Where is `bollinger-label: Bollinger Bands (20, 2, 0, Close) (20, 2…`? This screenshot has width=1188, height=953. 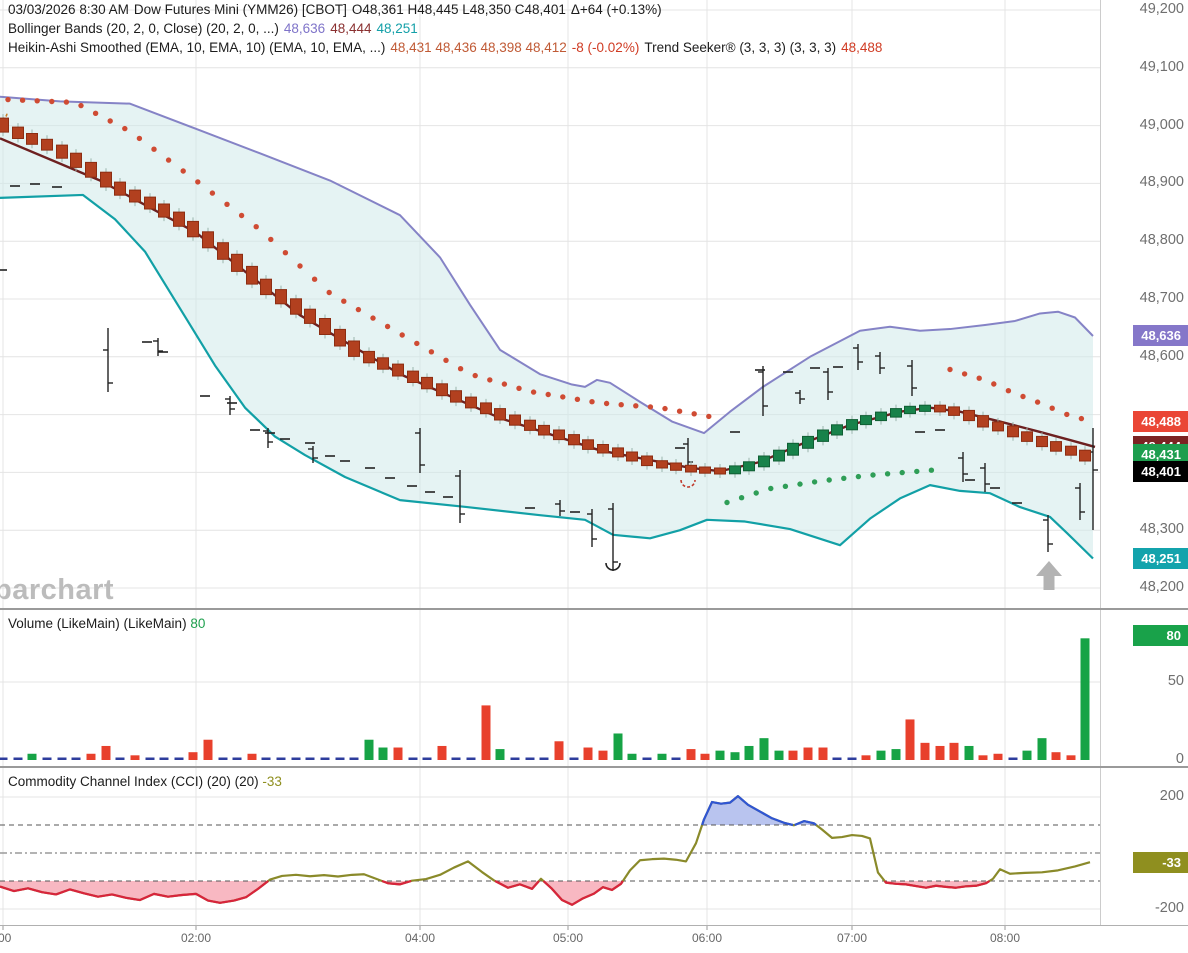 bollinger-label: Bollinger Bands (20, 2, 0, Close) (20, 2… is located at coordinates (143, 28).